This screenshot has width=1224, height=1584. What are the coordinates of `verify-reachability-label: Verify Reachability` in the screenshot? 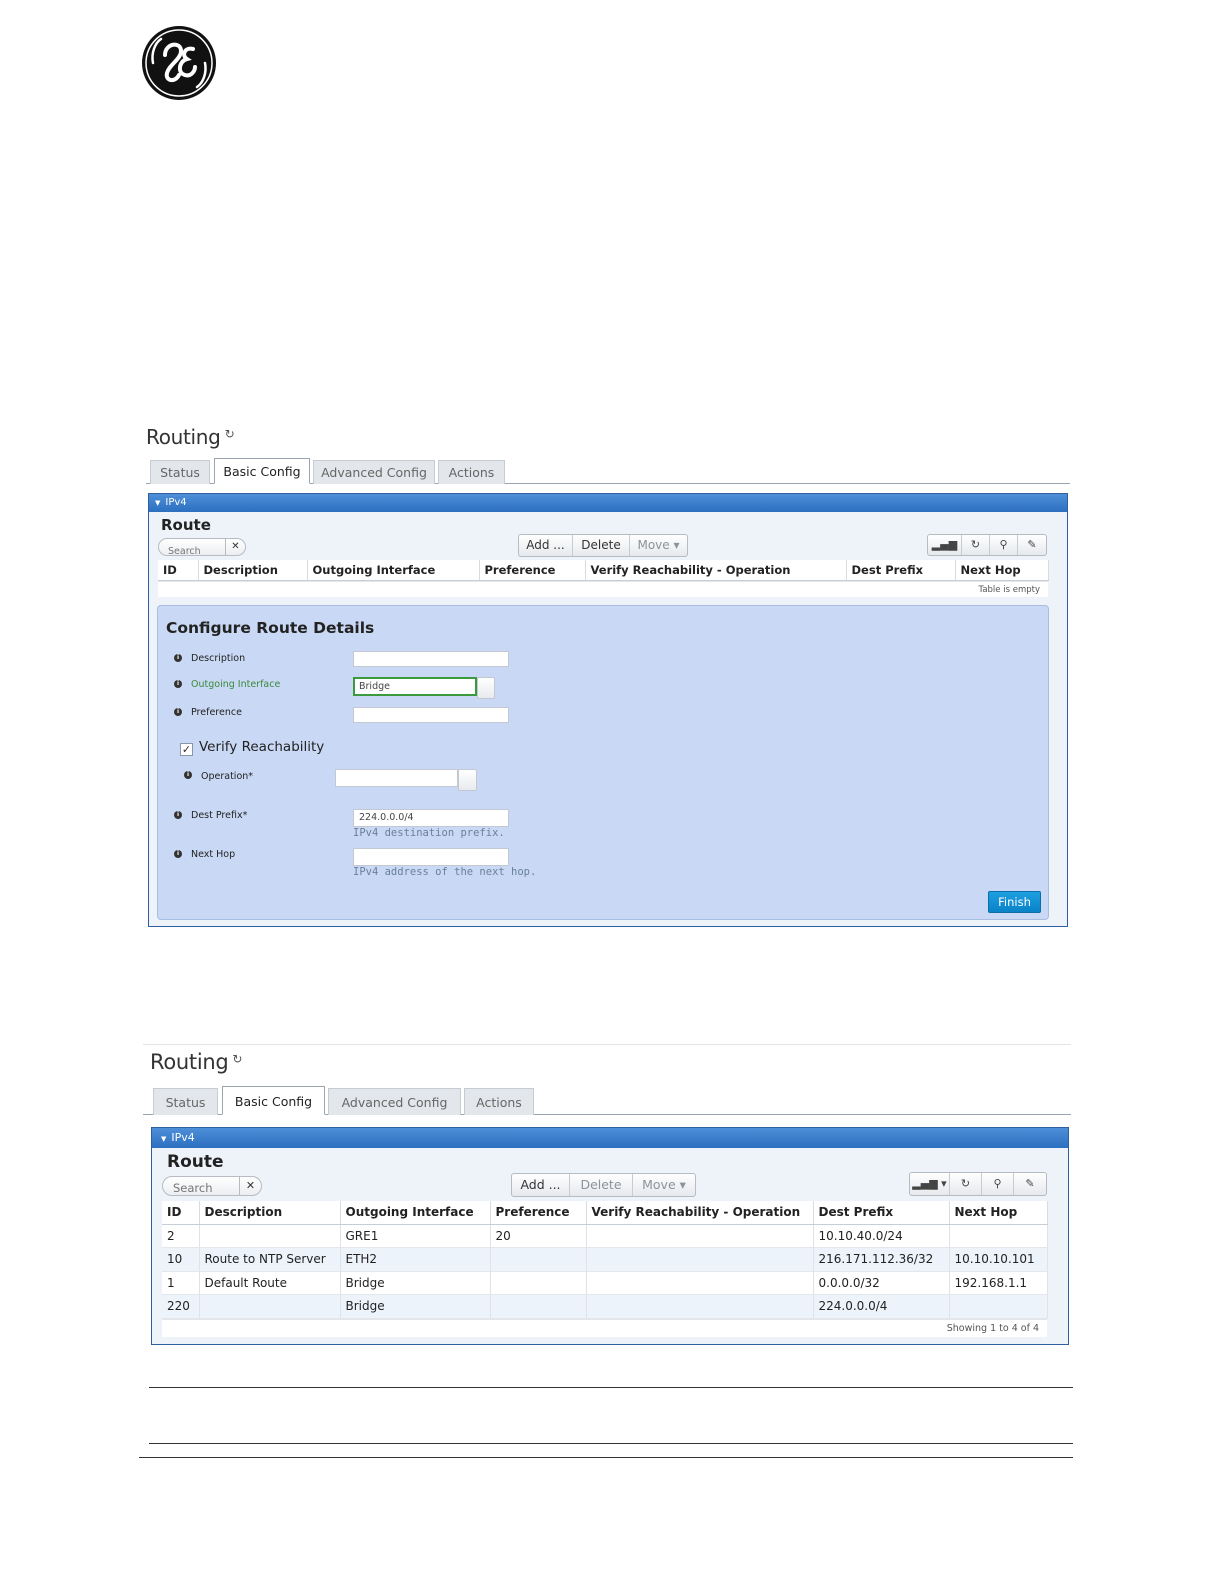 It's located at (262, 747).